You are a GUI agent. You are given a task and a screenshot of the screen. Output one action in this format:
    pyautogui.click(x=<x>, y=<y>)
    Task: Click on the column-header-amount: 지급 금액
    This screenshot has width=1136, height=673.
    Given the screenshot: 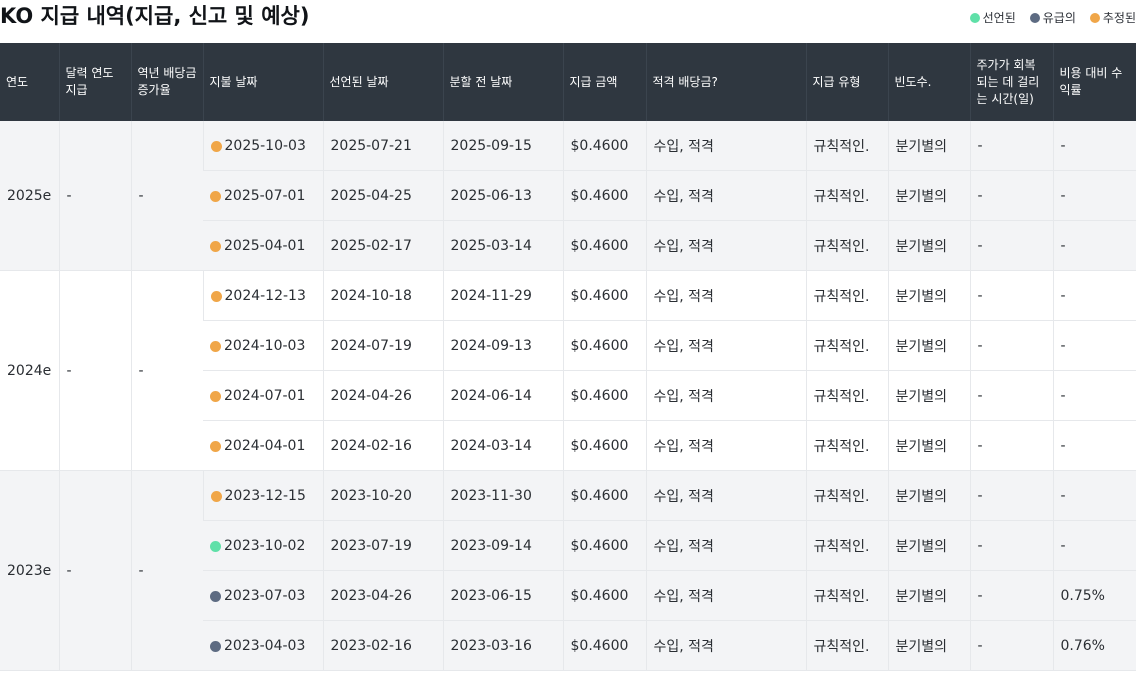 What is the action you would take?
    pyautogui.click(x=604, y=82)
    